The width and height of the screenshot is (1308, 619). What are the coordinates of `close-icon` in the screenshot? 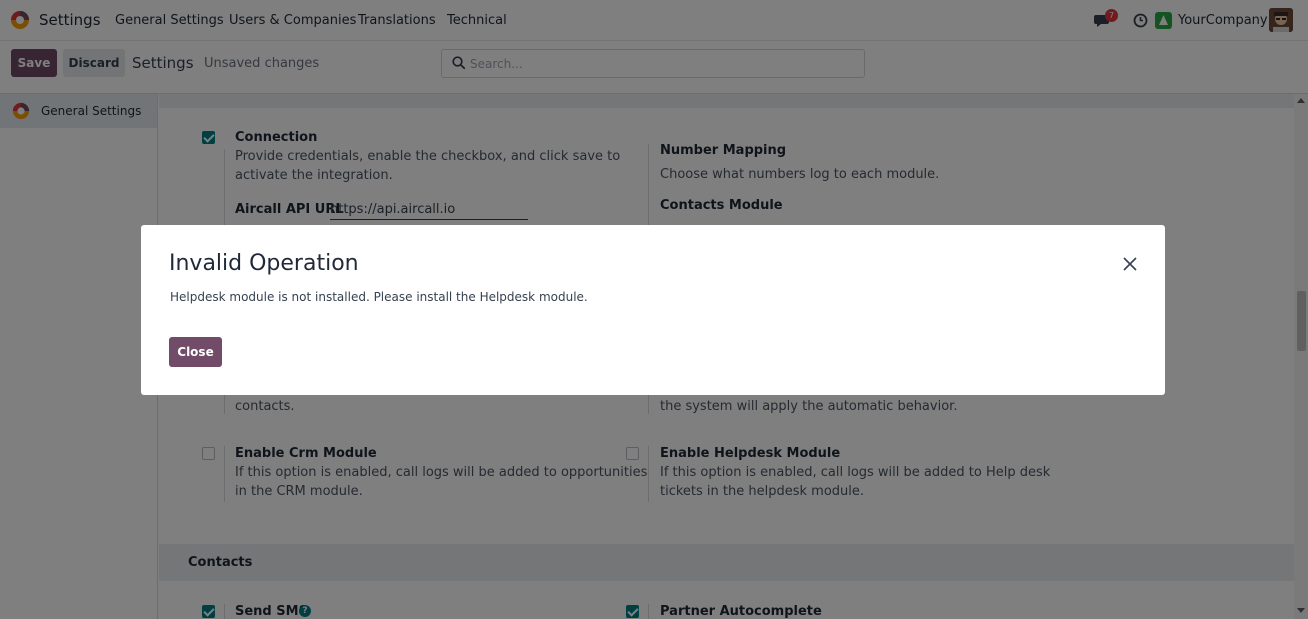 It's located at (1130, 264).